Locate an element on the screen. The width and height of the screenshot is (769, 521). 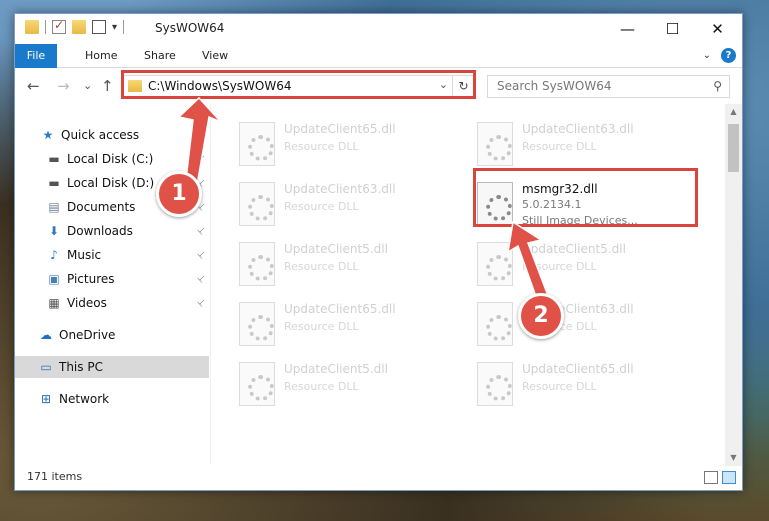
ribbon-help-group: ⌄ ? is located at coordinates (719, 55).